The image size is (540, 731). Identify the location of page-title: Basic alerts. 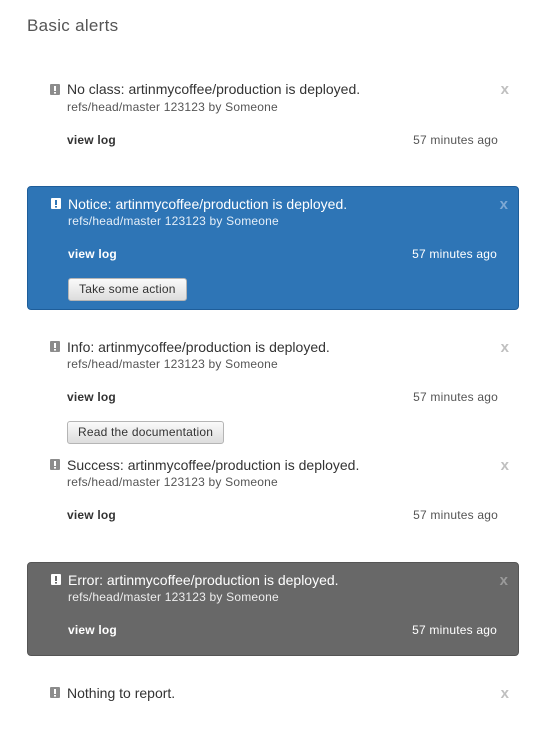
(73, 25).